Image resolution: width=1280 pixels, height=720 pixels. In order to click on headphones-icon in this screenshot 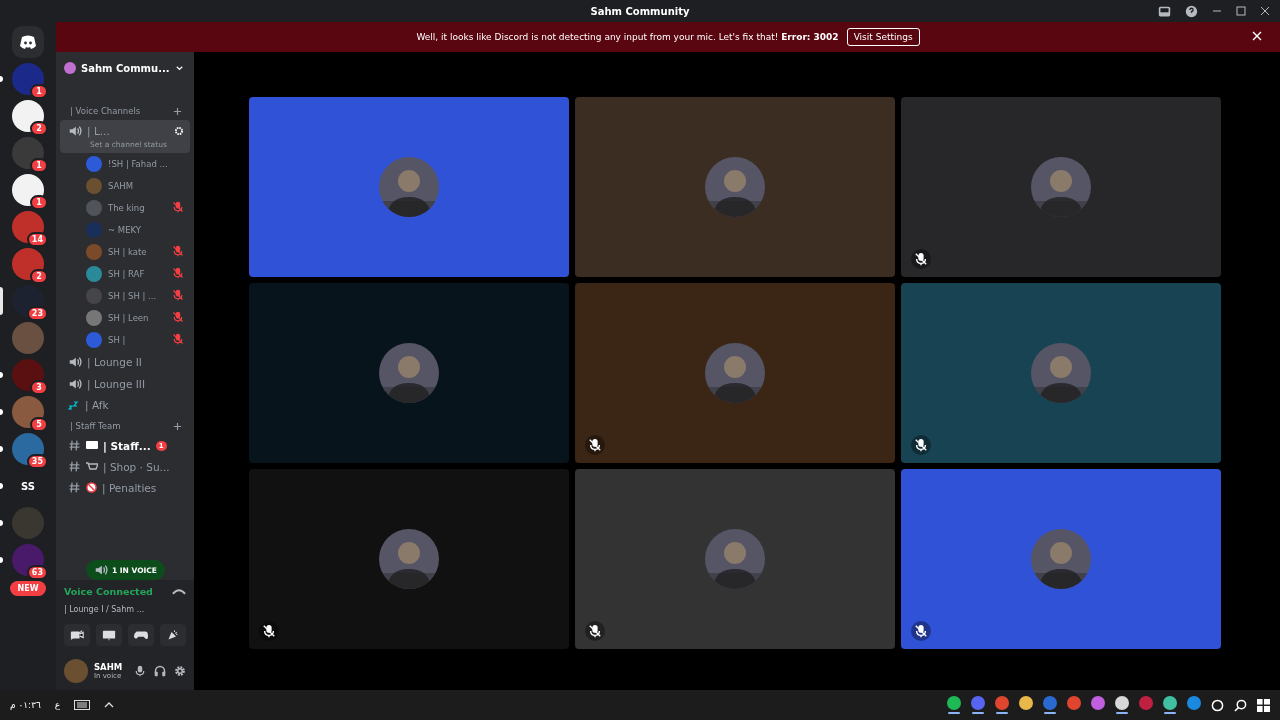, I will do `click(160, 671)`.